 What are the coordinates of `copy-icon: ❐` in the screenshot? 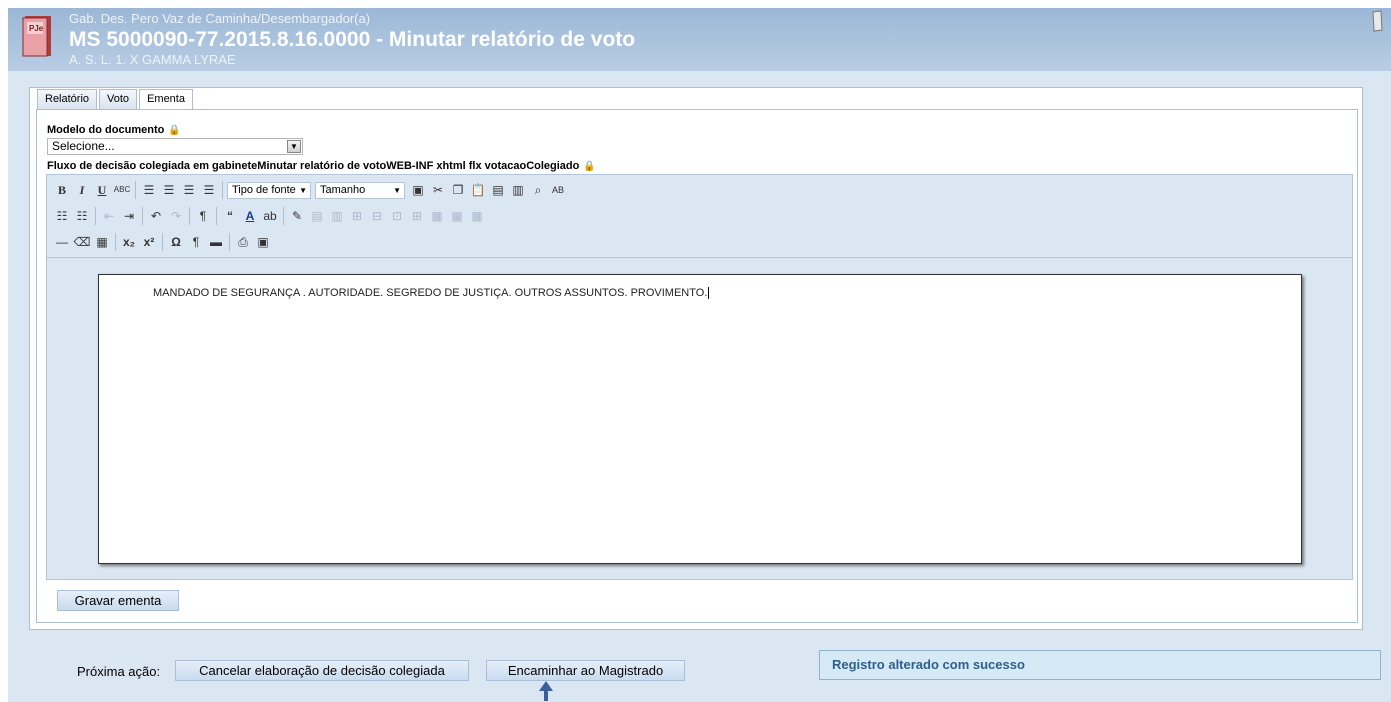 It's located at (458, 190).